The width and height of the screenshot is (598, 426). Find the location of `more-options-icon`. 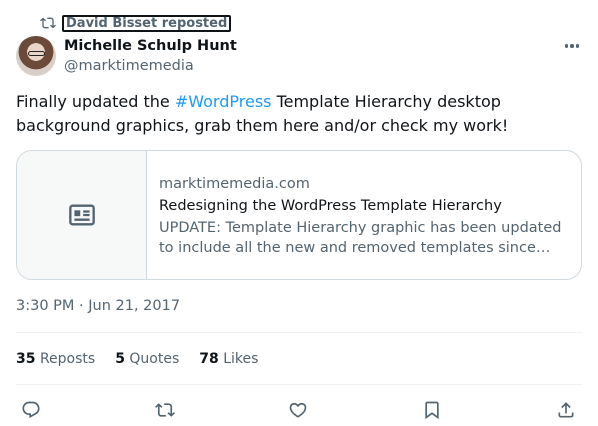

more-options-icon is located at coordinates (572, 46).